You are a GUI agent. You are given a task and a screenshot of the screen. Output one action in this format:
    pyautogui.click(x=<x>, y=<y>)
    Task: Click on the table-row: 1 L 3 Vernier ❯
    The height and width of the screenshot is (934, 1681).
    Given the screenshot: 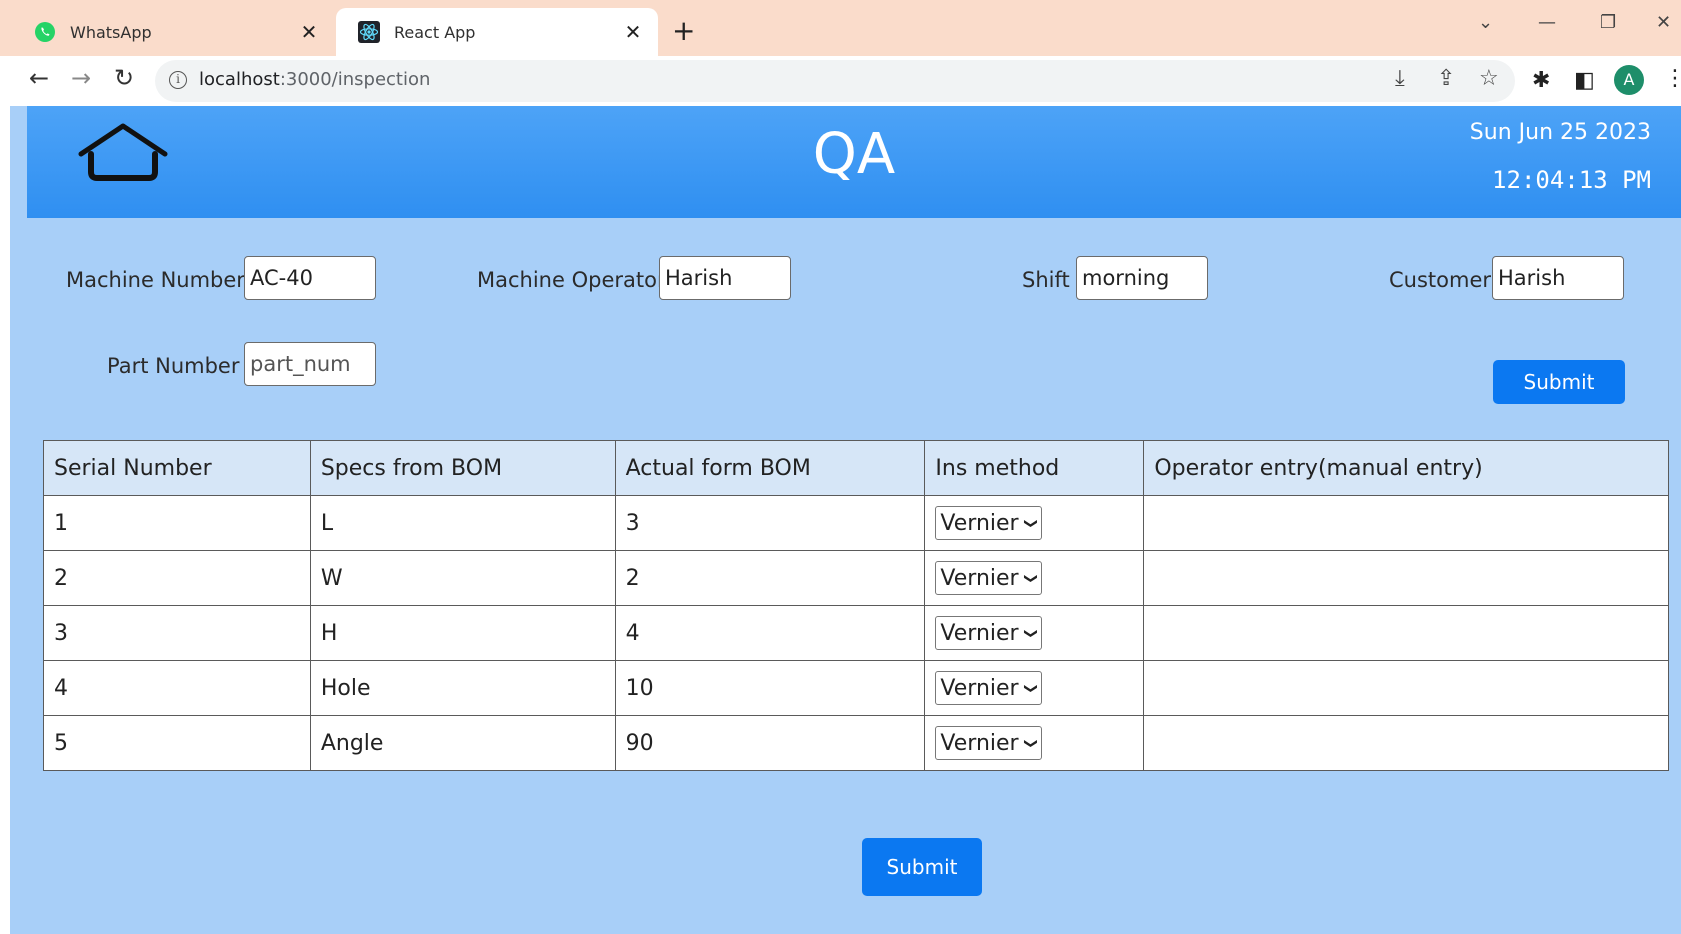 What is the action you would take?
    pyautogui.click(x=856, y=523)
    